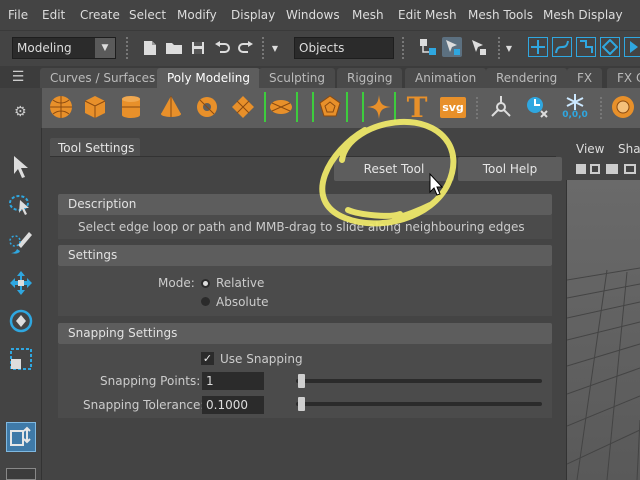  I want to click on paint-select-icon, so click(21, 243).